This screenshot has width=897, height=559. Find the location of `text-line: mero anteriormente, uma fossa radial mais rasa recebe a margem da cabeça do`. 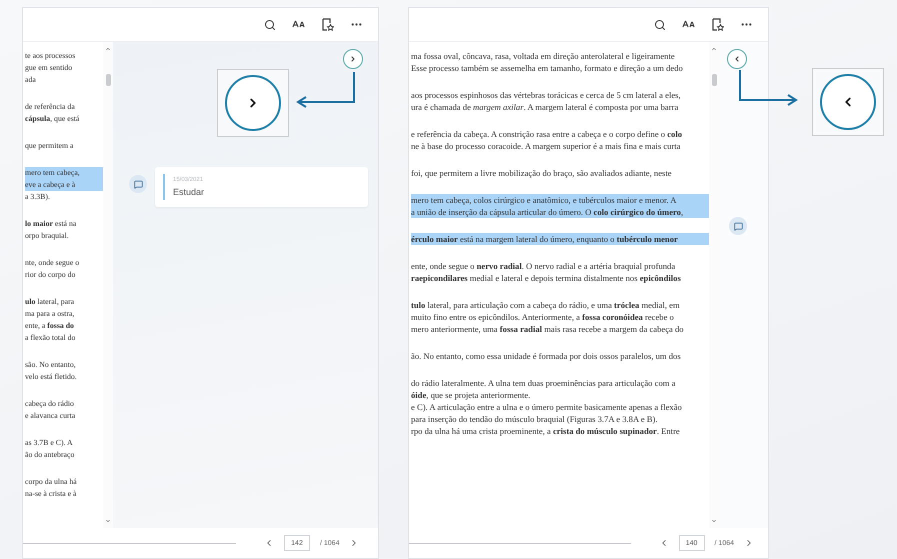

text-line: mero anteriormente, uma fossa radial mais rasa recebe a margem da cabeça do is located at coordinates (548, 329).